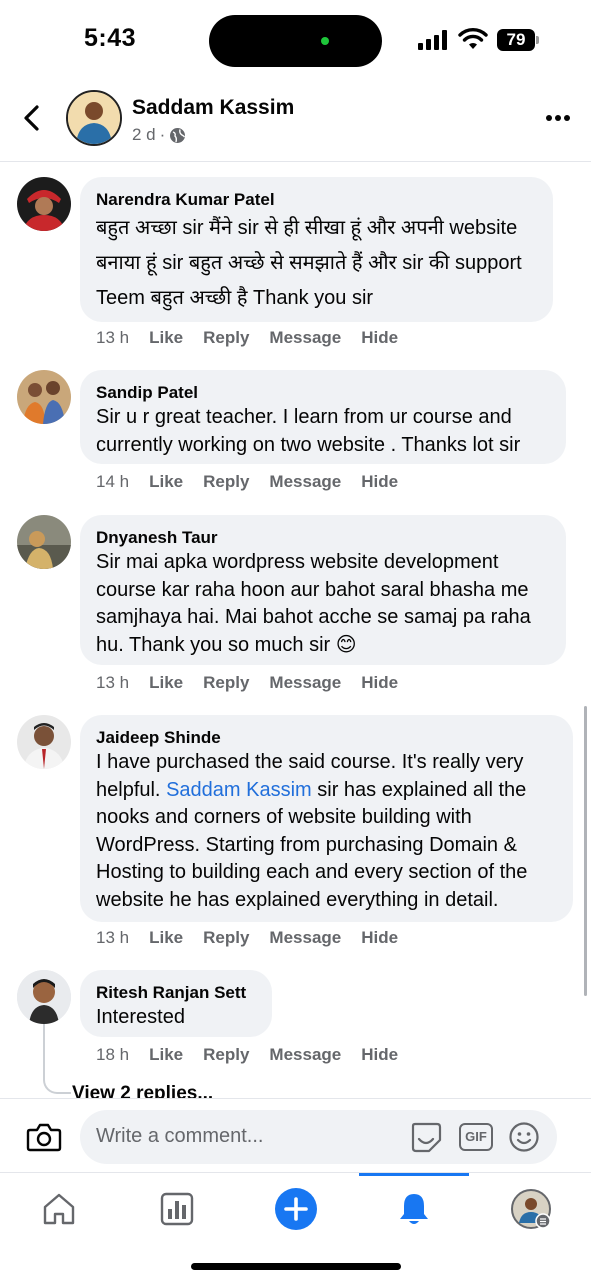 This screenshot has height=1280, width=591. I want to click on back-arrow-icon, so click(32, 118).